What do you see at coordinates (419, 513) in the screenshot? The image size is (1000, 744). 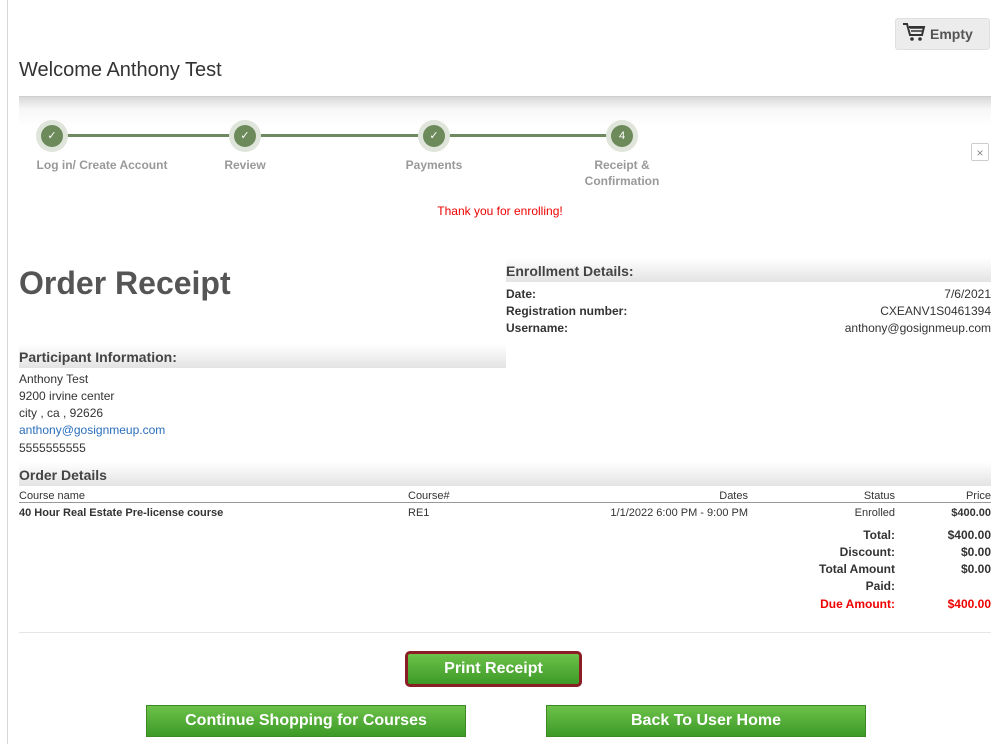 I see `course-num: RE1` at bounding box center [419, 513].